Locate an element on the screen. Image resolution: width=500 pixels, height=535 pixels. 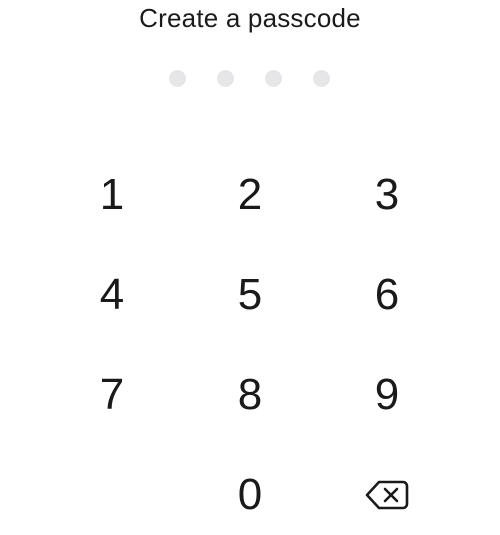
delete-button is located at coordinates (387, 495).